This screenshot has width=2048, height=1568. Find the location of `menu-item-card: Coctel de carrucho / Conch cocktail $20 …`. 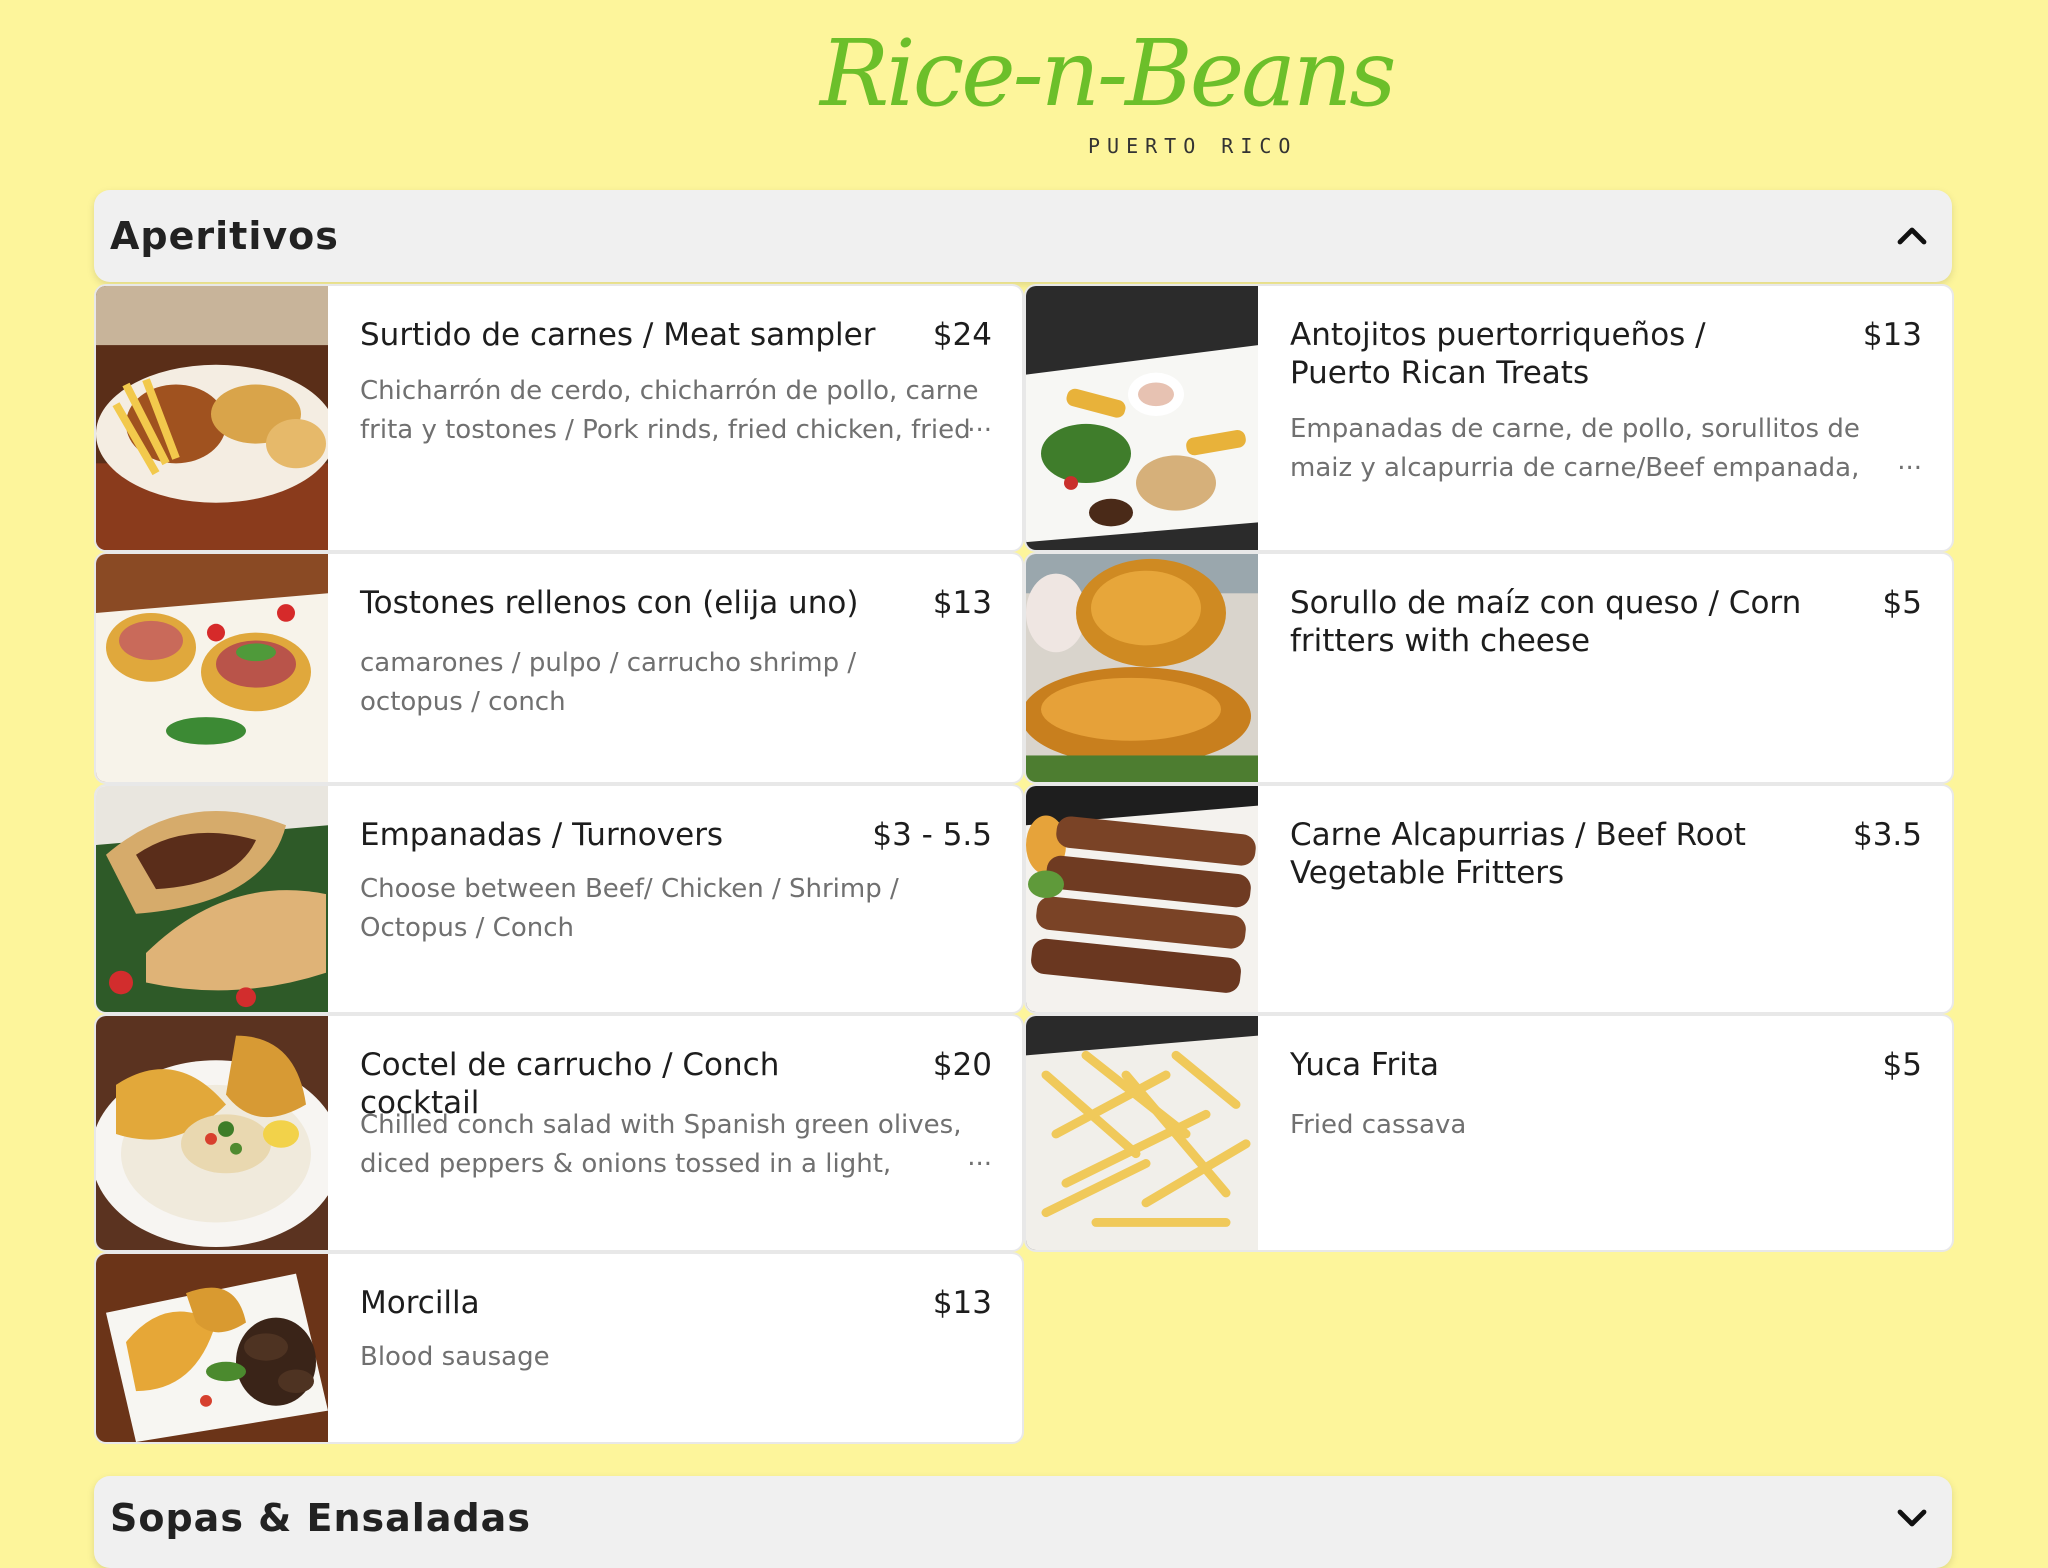

menu-item-card: Coctel de carrucho / Conch cocktail $20 … is located at coordinates (559, 1133).